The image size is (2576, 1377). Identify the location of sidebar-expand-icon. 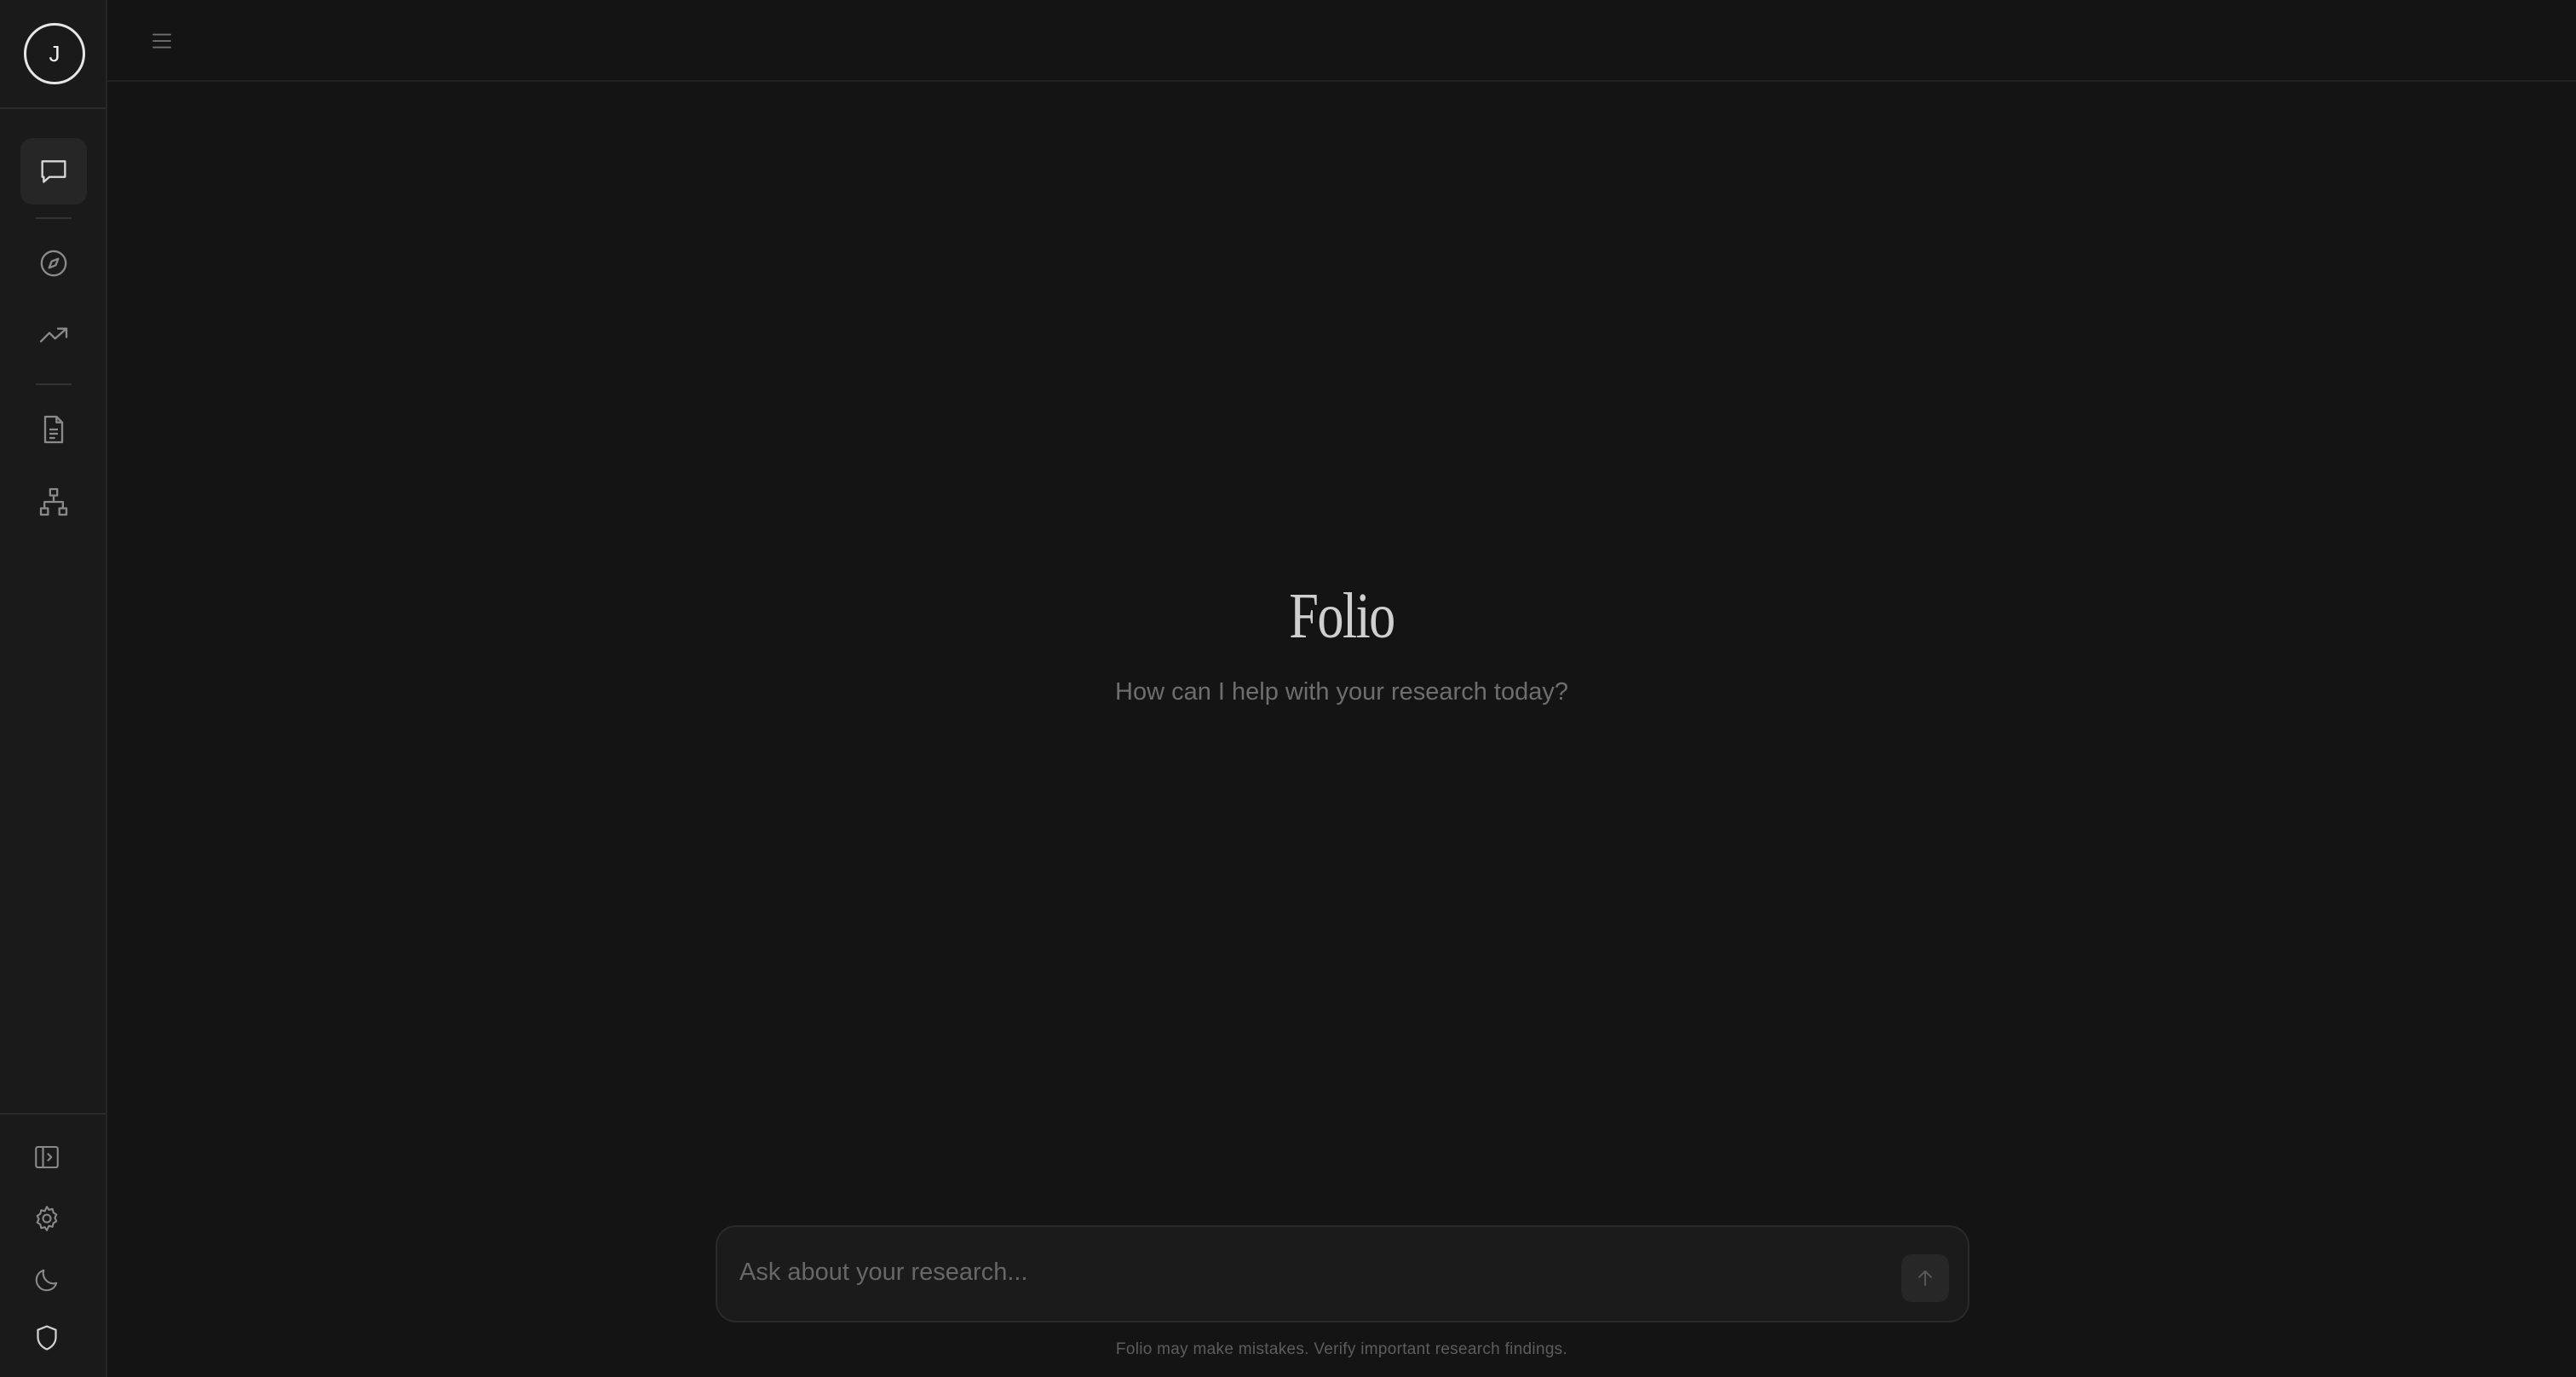
(47, 1157).